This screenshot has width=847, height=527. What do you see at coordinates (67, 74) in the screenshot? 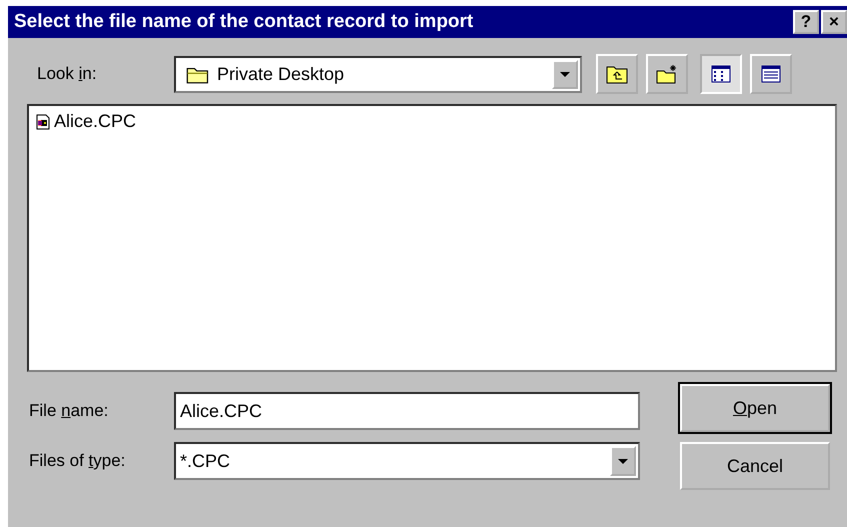
I see `look-in-label: Look in:` at bounding box center [67, 74].